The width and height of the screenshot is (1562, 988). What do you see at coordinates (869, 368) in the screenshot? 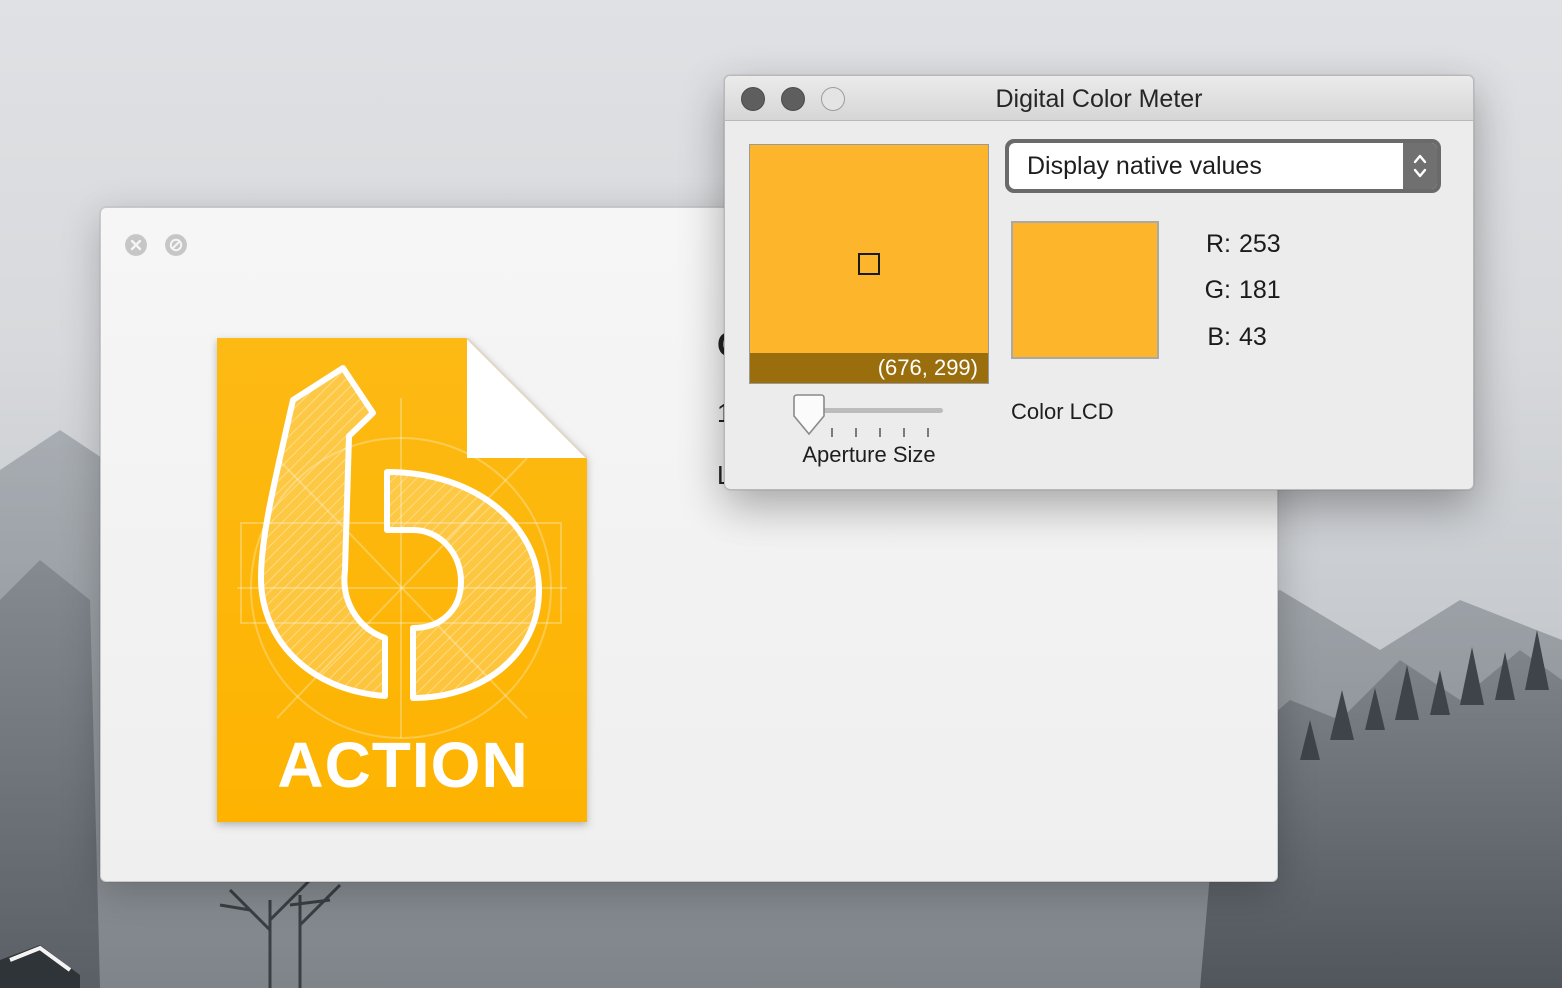
I see `cursor-coordinates: (676, 299)` at bounding box center [869, 368].